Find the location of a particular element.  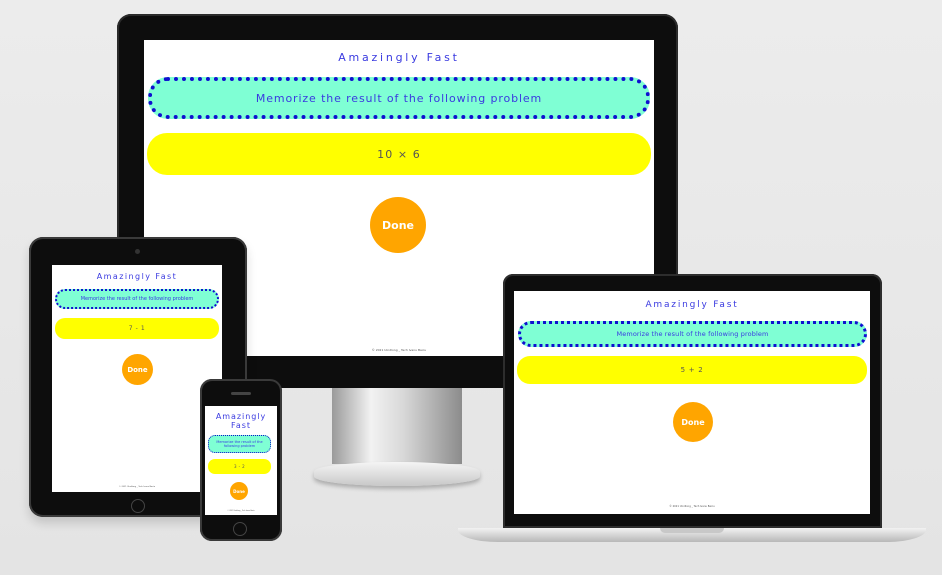

desktop-stand-neck is located at coordinates (397, 426).